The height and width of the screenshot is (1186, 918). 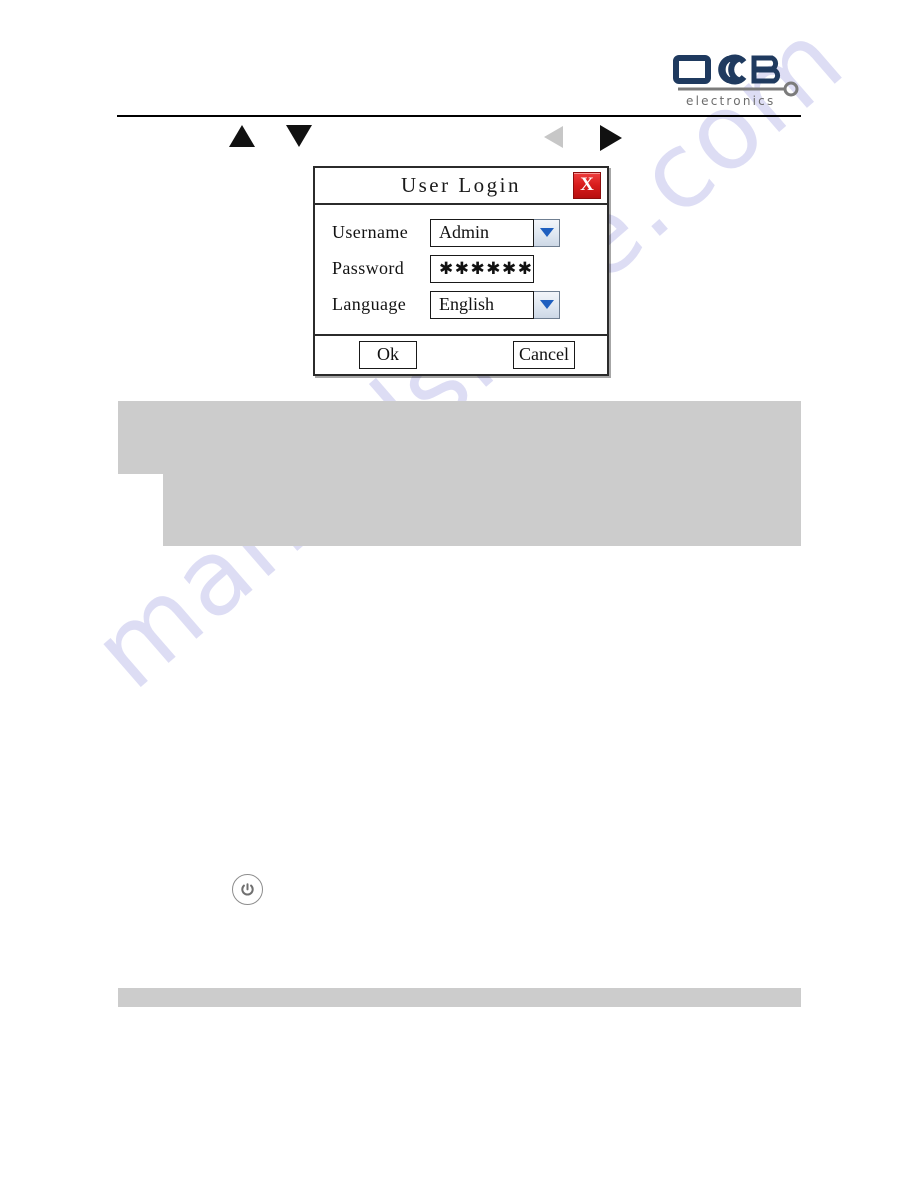 I want to click on language-select: English, so click(x=482, y=304).